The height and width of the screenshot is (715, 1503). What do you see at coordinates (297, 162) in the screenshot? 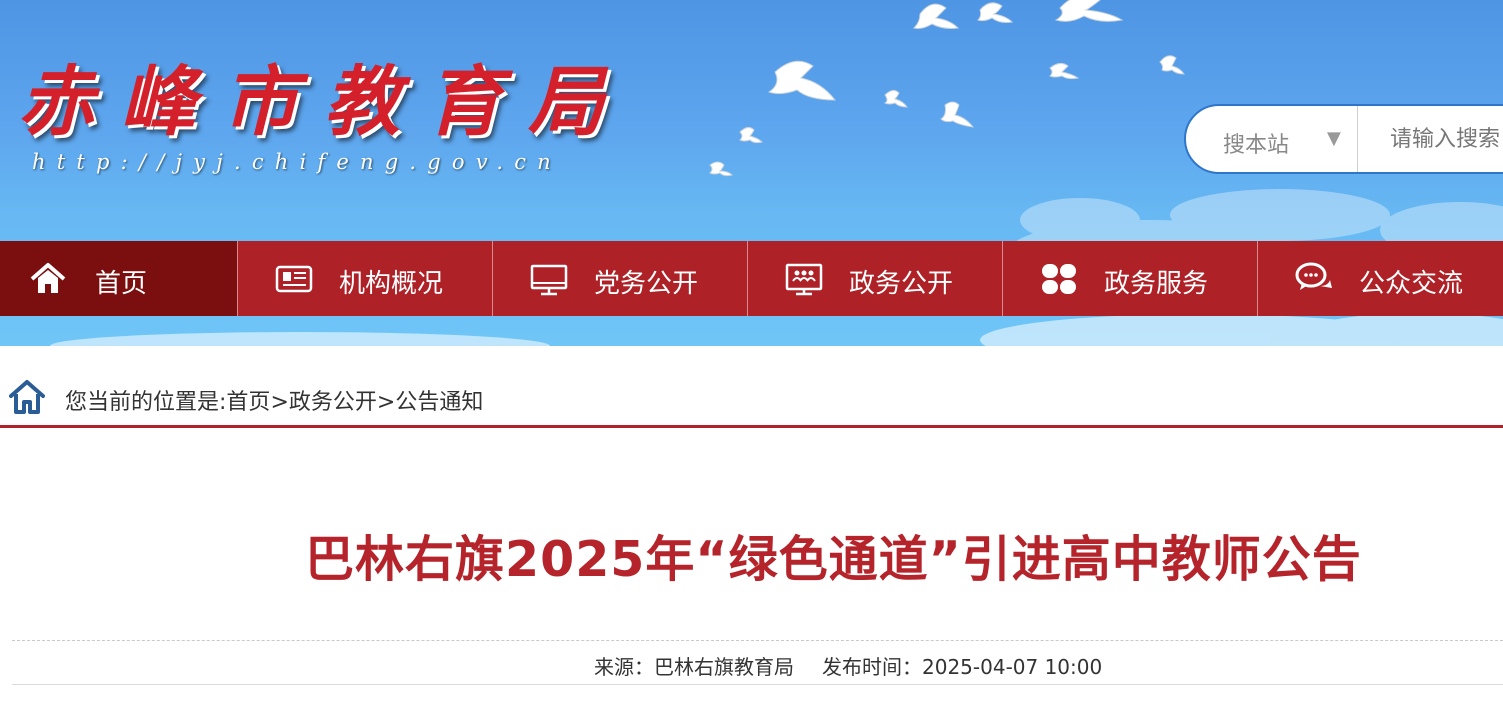
I see `site-url: http://jyj.chifeng.gov.cn` at bounding box center [297, 162].